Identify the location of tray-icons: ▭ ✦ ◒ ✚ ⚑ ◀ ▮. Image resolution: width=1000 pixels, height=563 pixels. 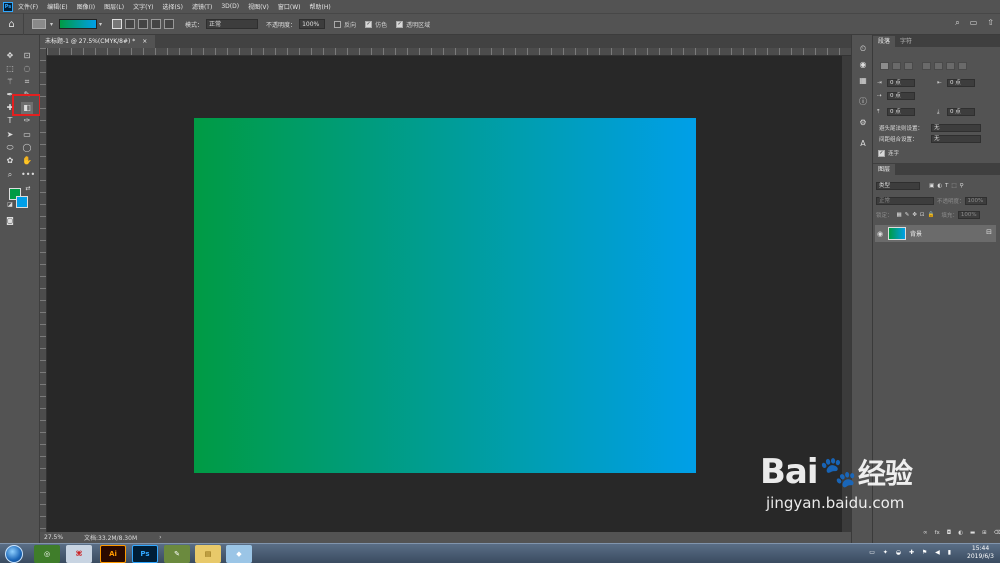
(911, 552).